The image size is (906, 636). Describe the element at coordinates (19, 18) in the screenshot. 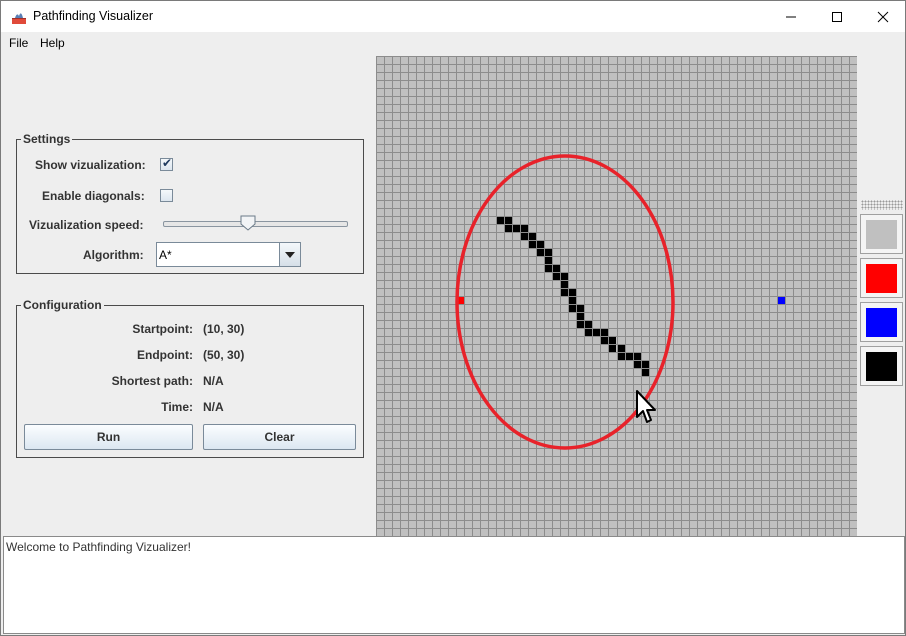

I see `java-app-icon` at that location.